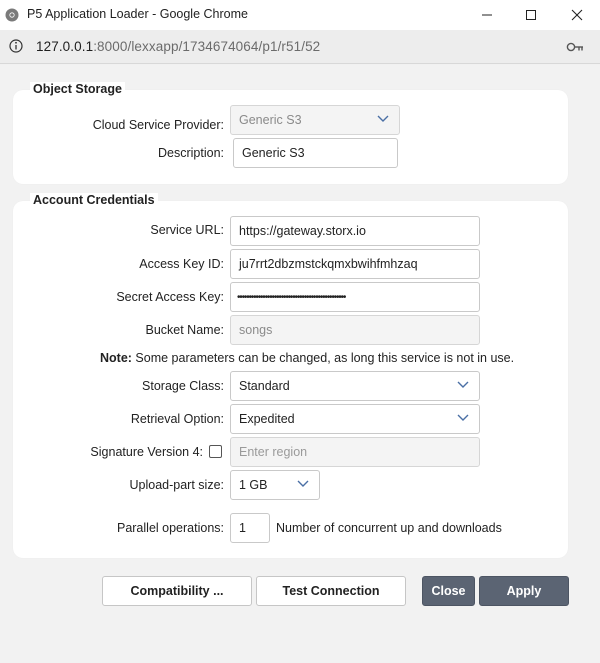 The height and width of the screenshot is (663, 600). I want to click on region-placeholder: Enter region, so click(273, 452).